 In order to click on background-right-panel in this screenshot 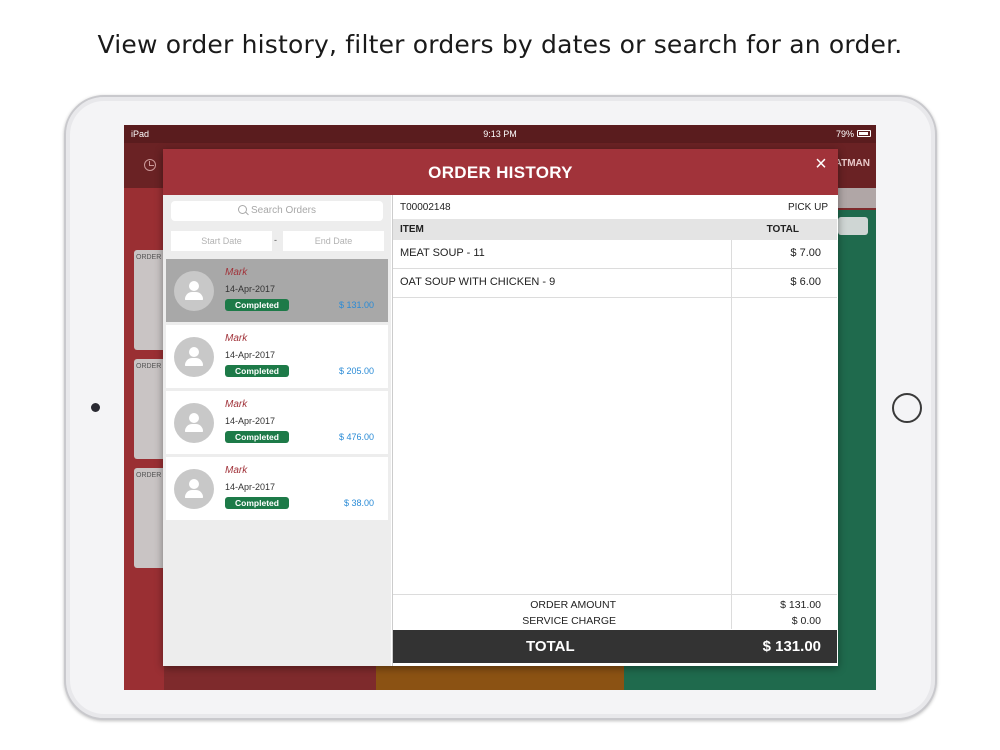, I will do `click(856, 450)`.